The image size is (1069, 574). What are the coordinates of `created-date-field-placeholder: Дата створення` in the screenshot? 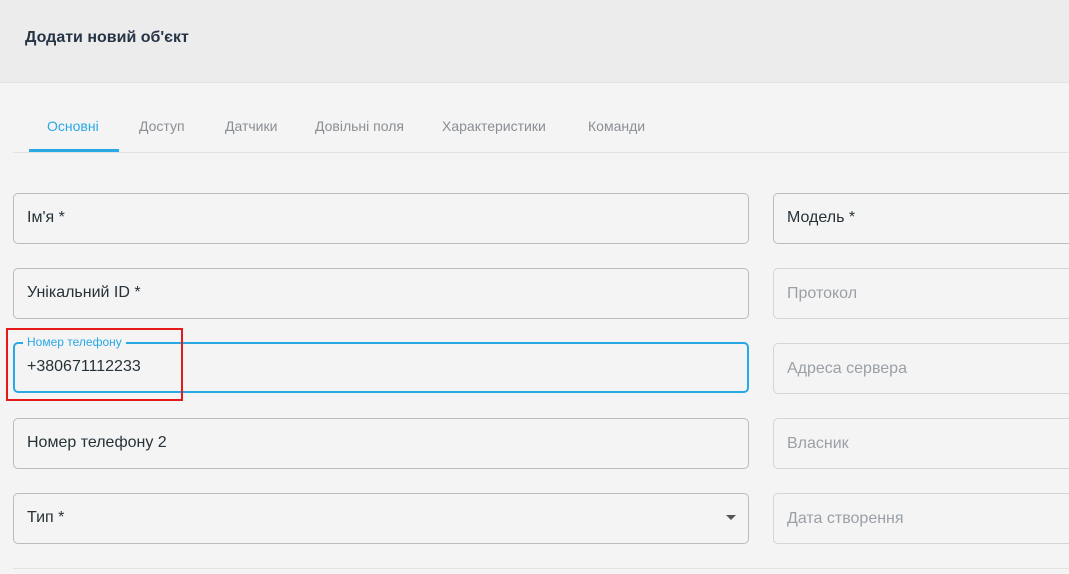 It's located at (845, 518).